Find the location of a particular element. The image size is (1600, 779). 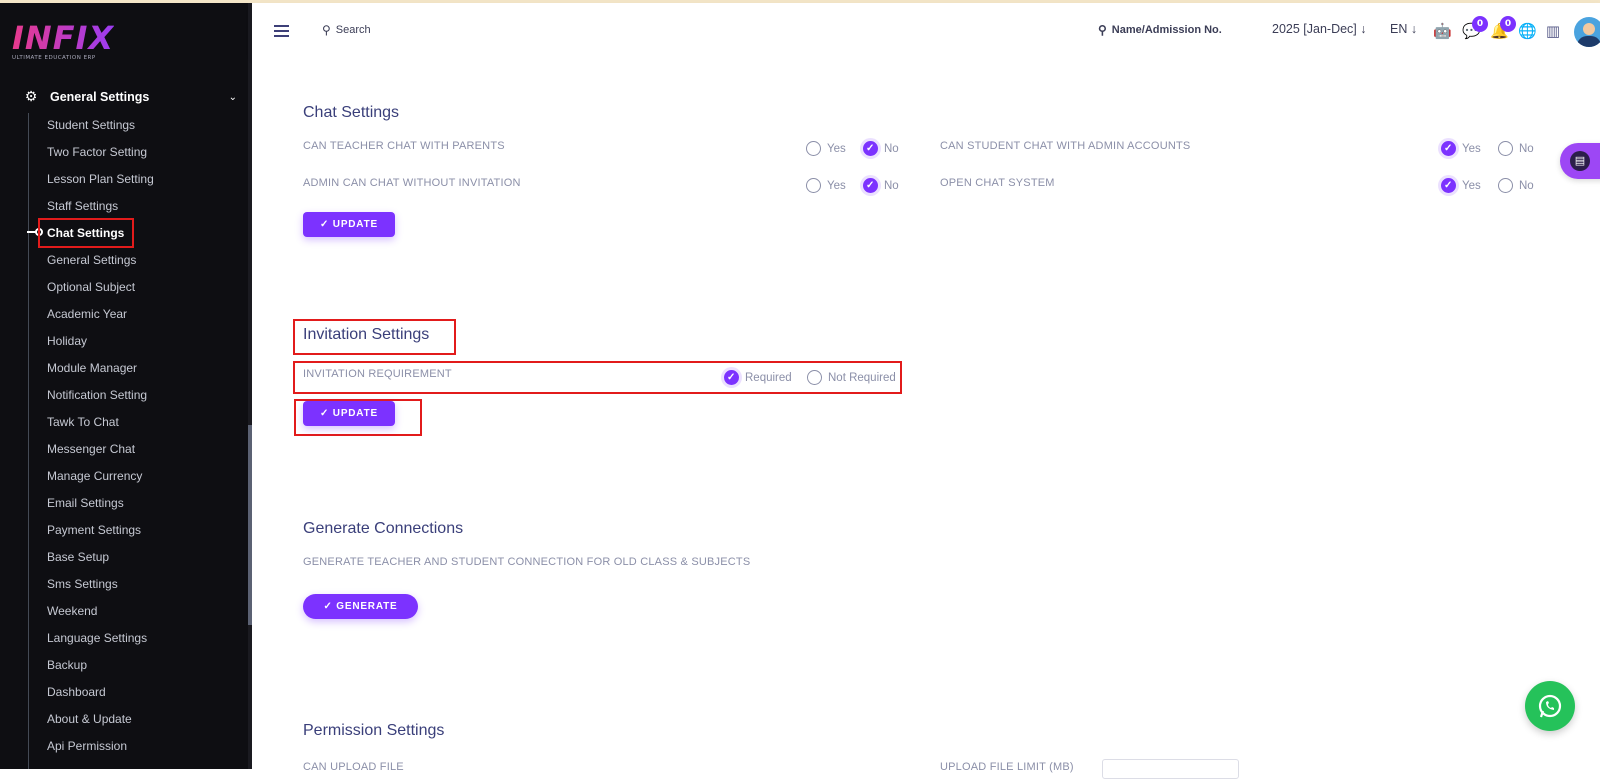

invitation-not-required-radio: Not Required is located at coordinates (851, 377).